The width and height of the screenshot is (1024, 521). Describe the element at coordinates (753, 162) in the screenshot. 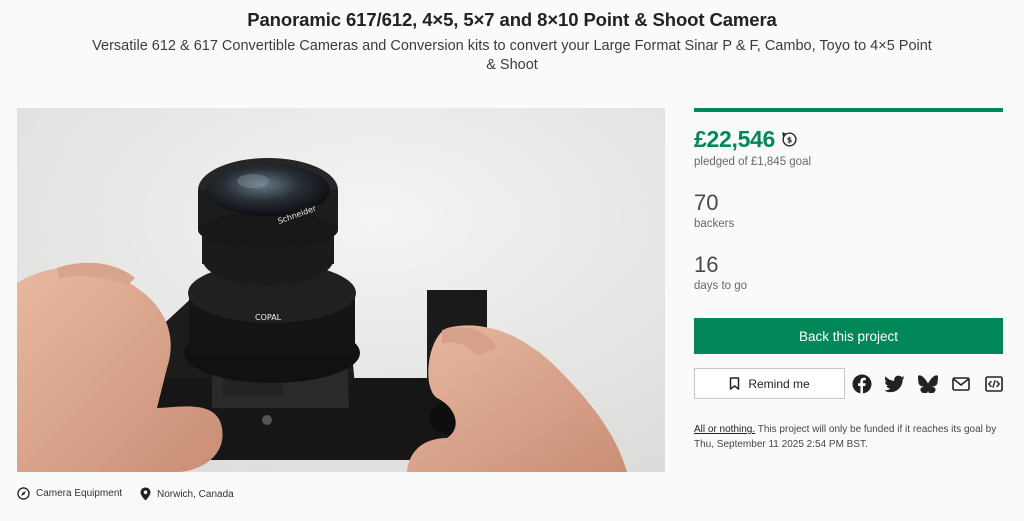

I see `pledged-caption: pledged of £1,845 goal` at that location.